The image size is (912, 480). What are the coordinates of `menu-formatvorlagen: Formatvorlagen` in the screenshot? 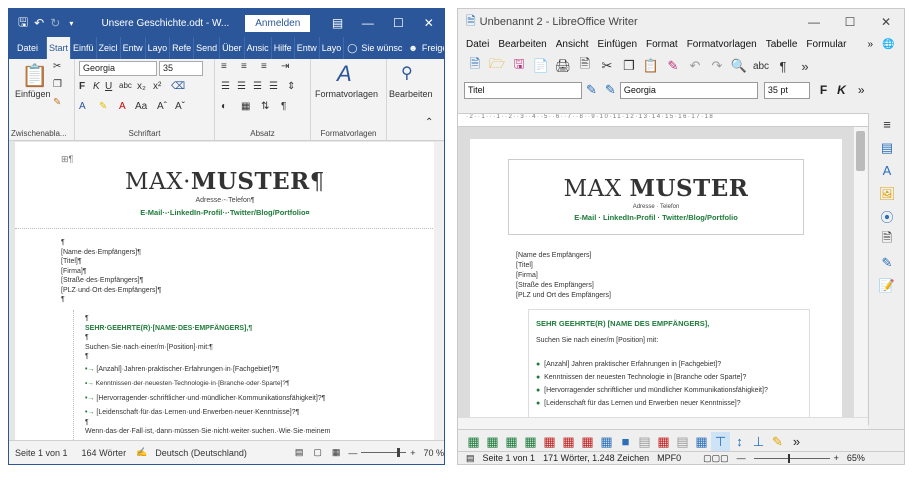 It's located at (722, 44).